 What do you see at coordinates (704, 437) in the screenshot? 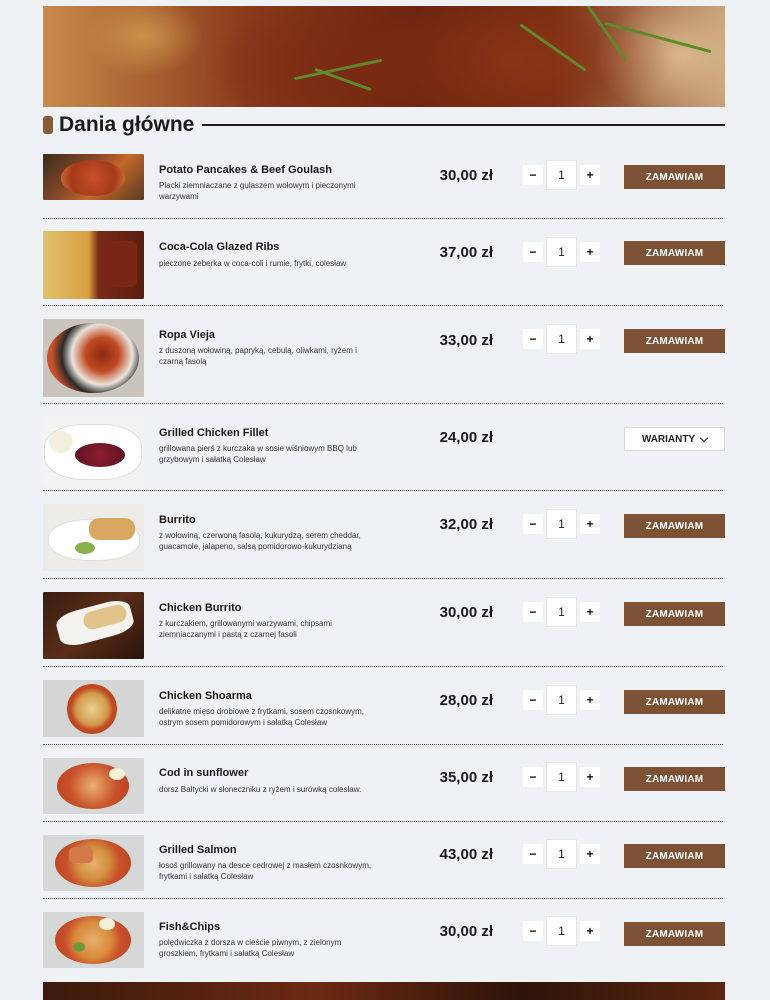
I see `chevron-down-icon` at bounding box center [704, 437].